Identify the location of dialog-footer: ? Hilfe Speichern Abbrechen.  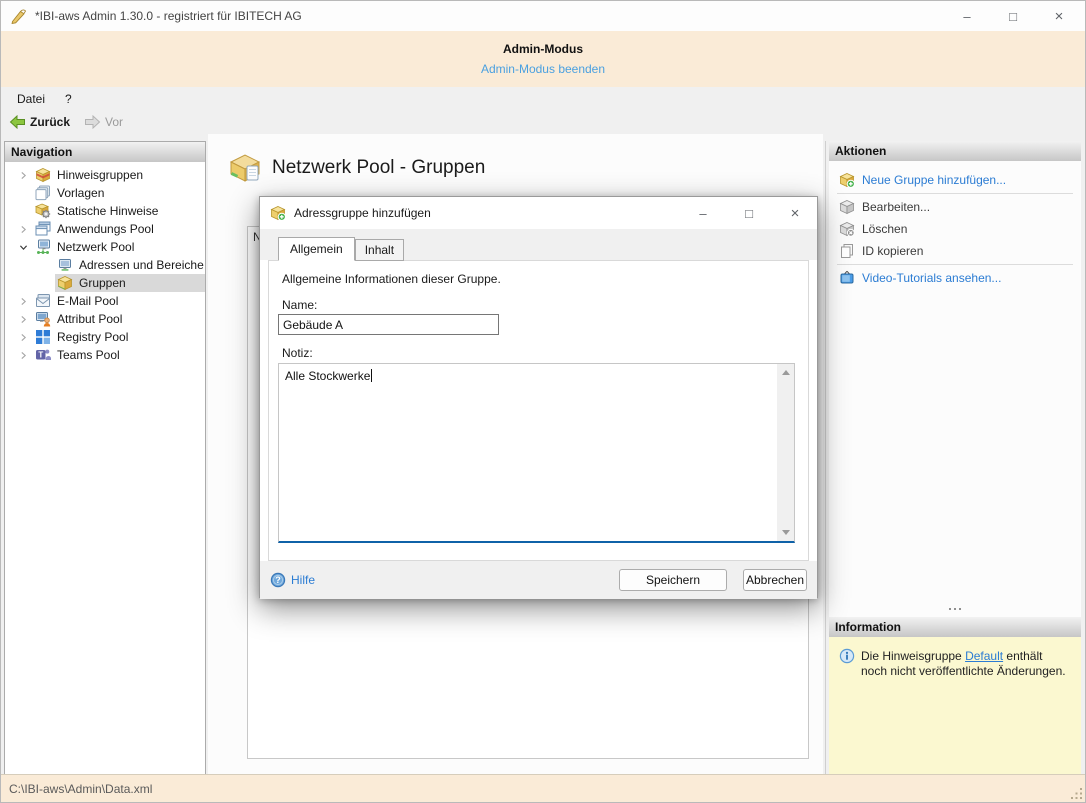
(538, 580).